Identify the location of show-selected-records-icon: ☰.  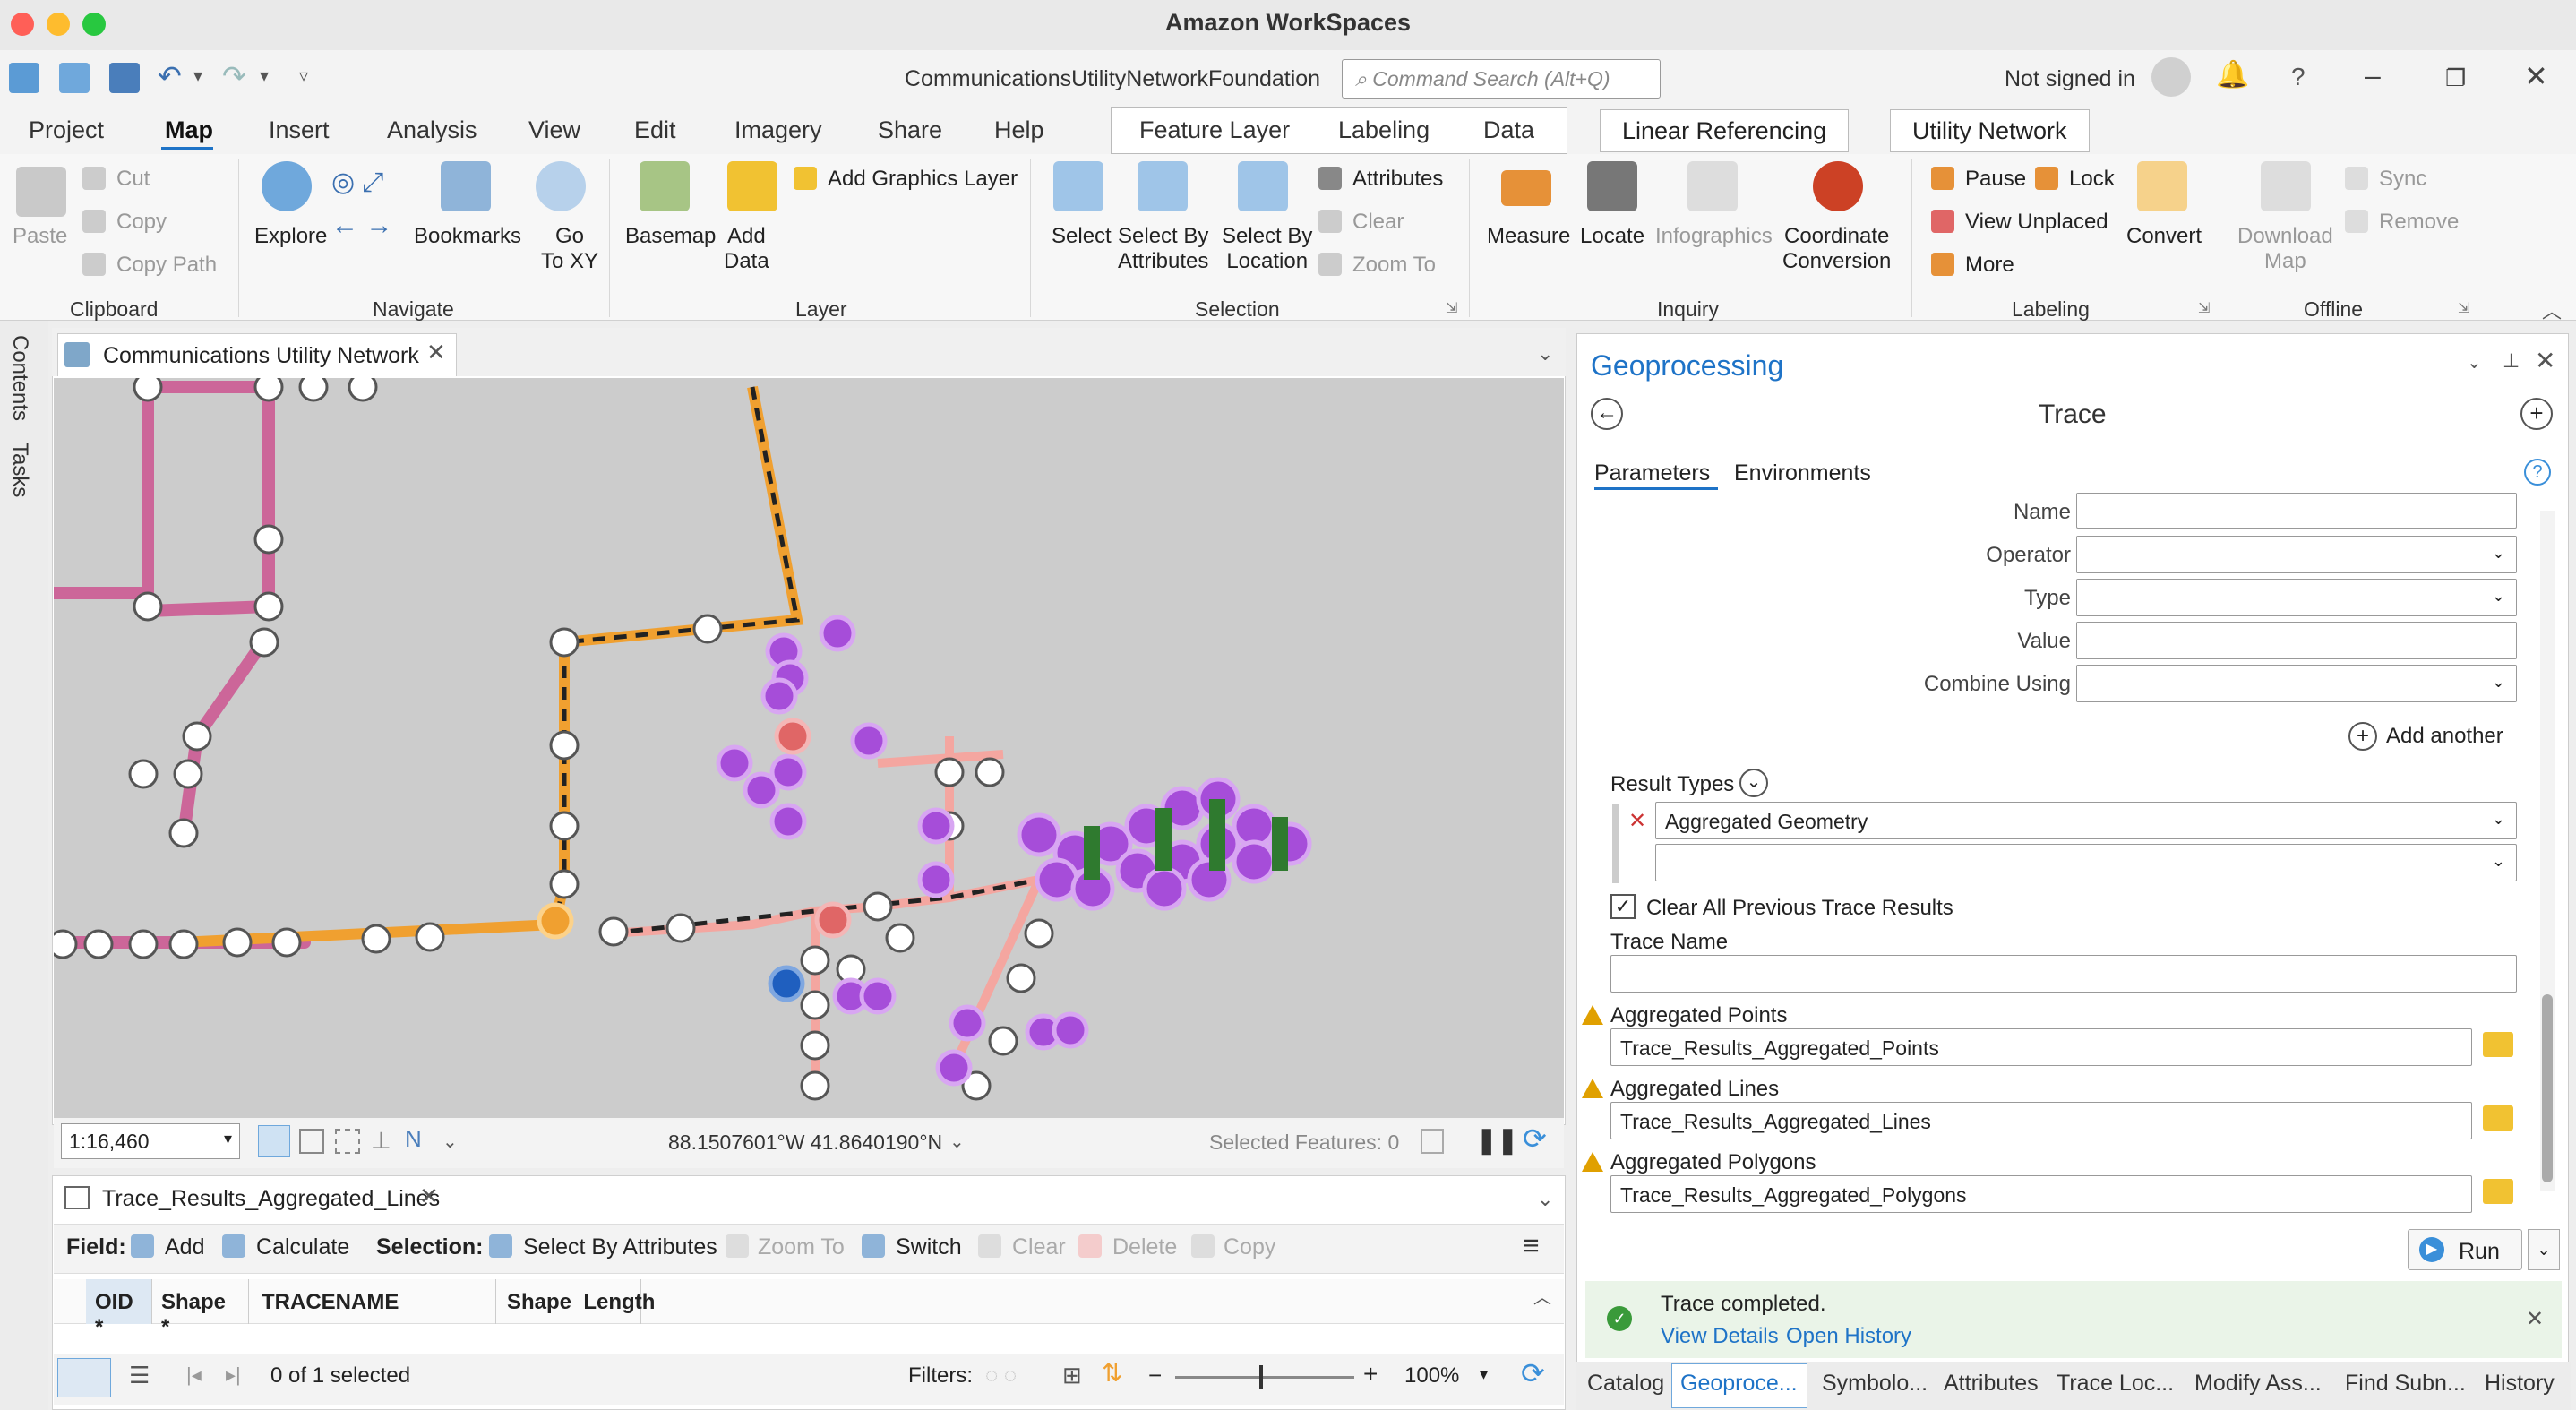
(139, 1375).